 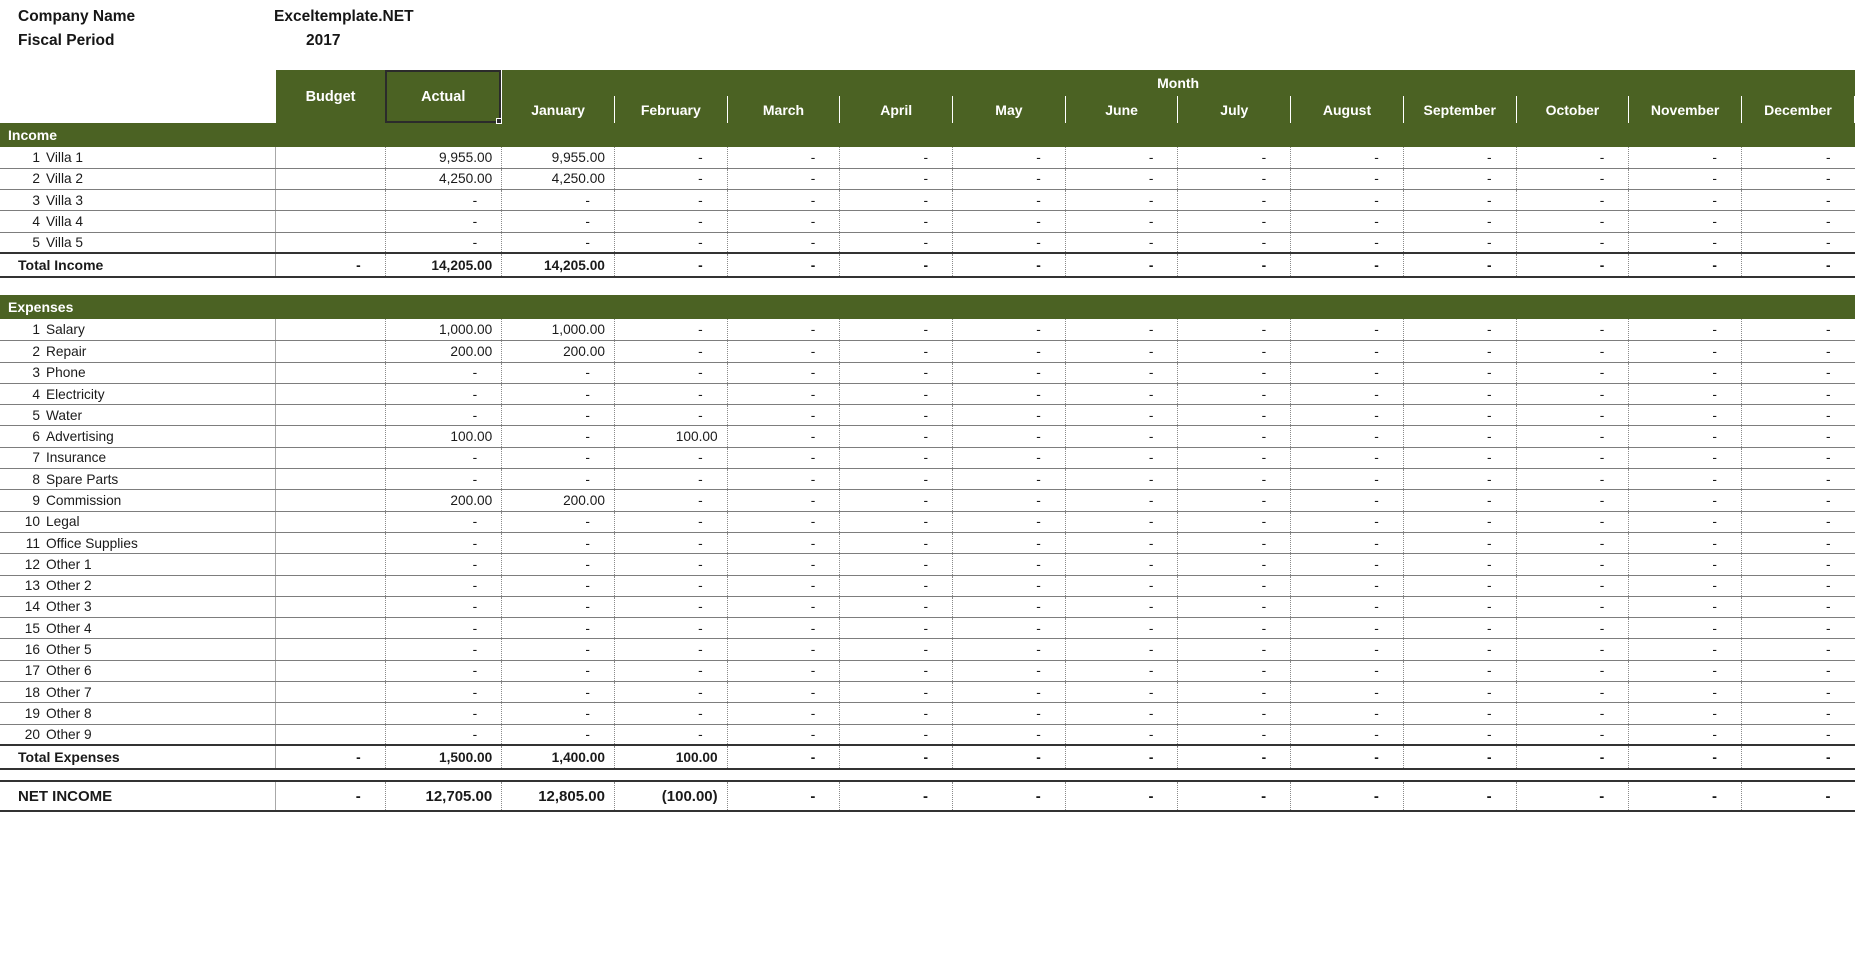 What do you see at coordinates (138, 415) in the screenshot?
I see `row-label-cell: 5 Water` at bounding box center [138, 415].